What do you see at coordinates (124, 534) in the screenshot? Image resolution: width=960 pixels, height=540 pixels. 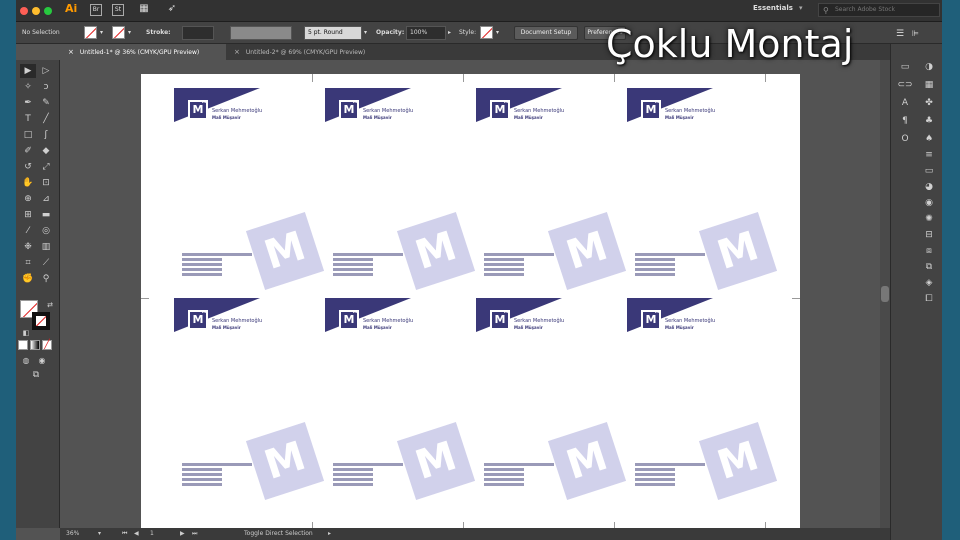 I see `first-artboard-icon: ⏮` at bounding box center [124, 534].